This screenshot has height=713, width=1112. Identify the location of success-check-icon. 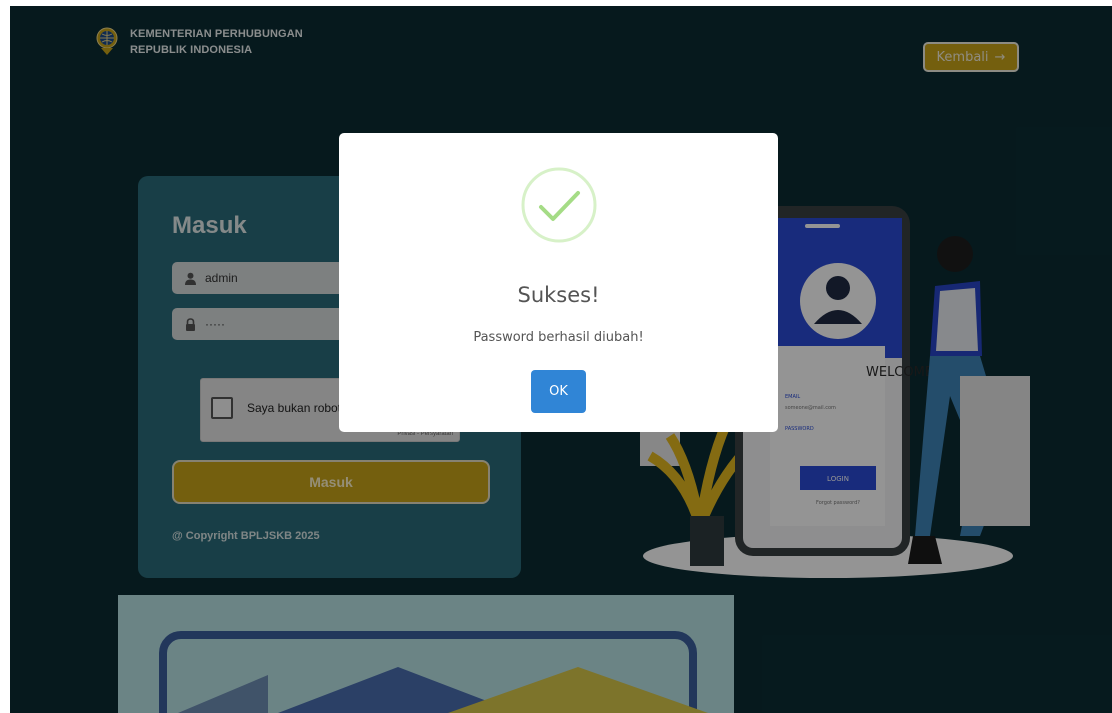
(559, 205).